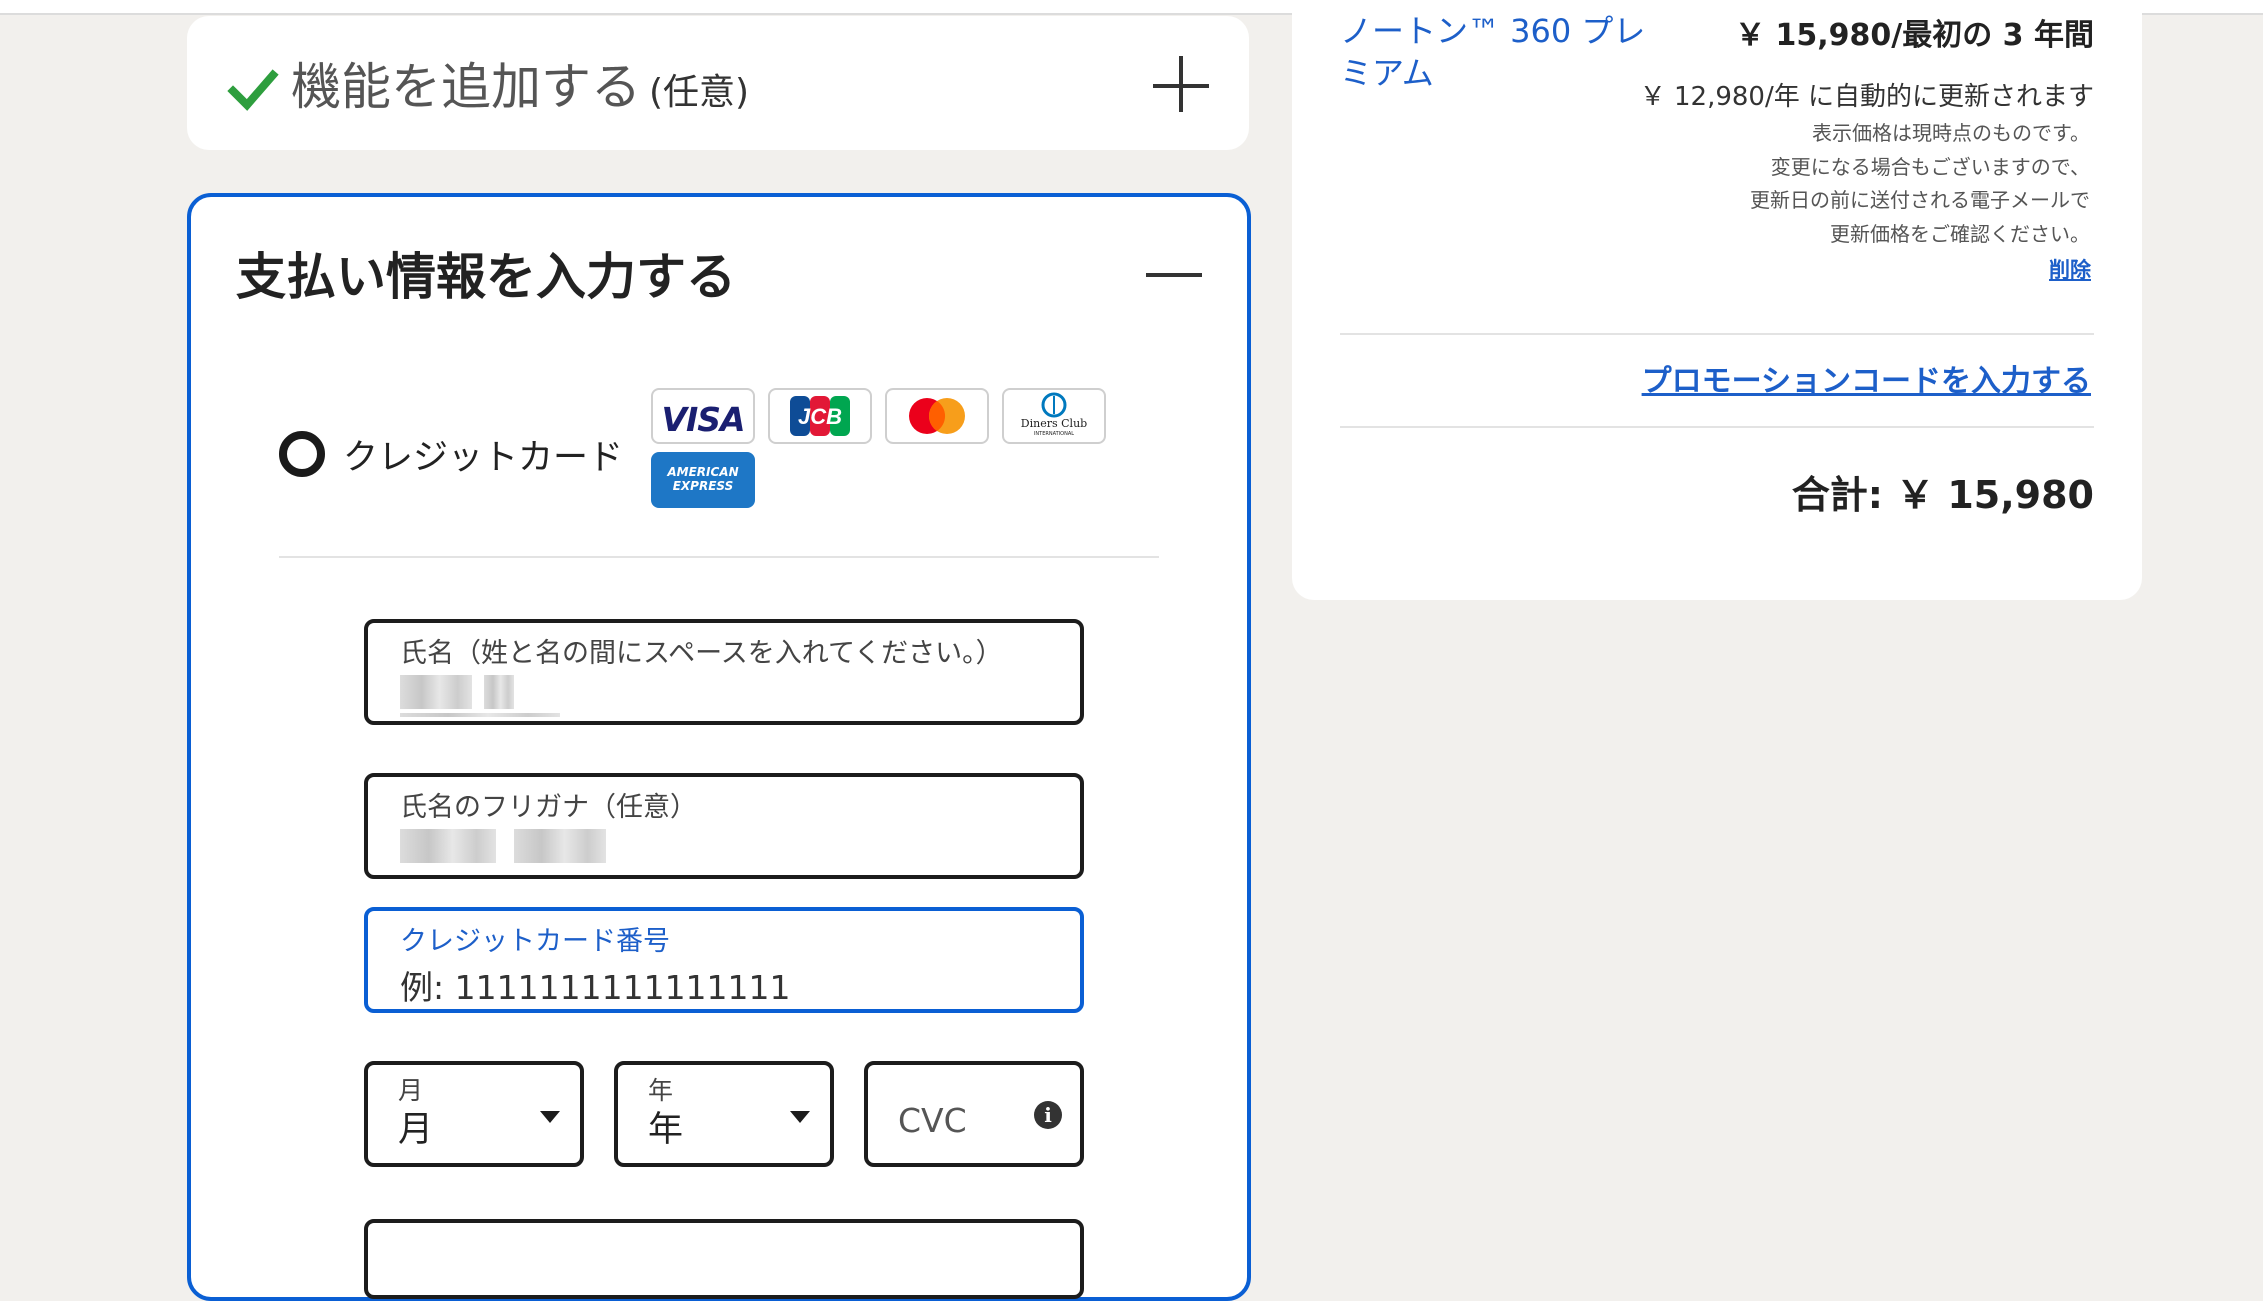 The width and height of the screenshot is (2263, 1301). I want to click on next-field, so click(724, 1259).